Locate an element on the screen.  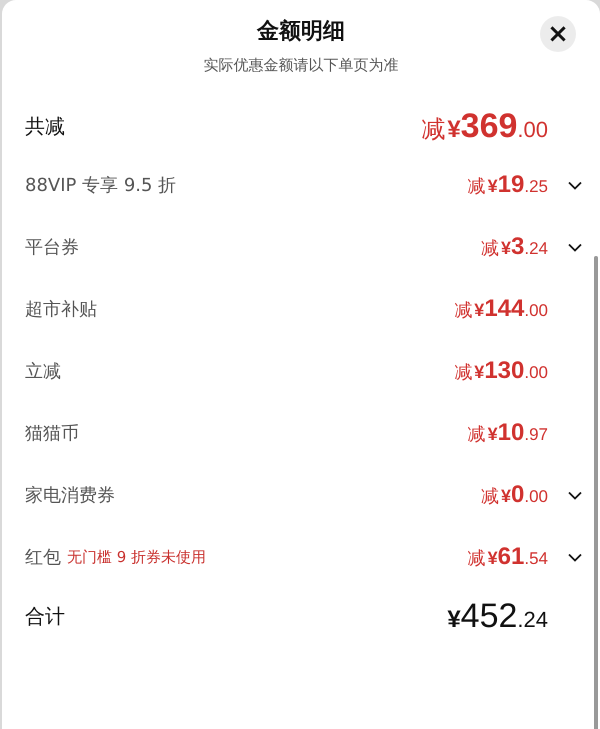
discount-amount: 减¥3.24 is located at coordinates (514, 247).